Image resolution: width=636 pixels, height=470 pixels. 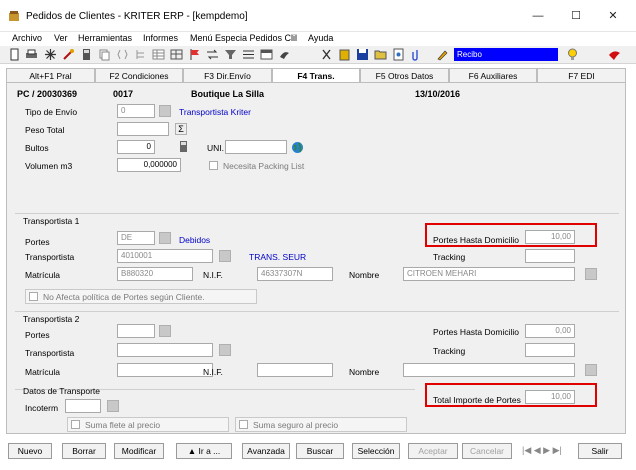 I want to click on t1-matricula-field: B880320, so click(x=155, y=274).